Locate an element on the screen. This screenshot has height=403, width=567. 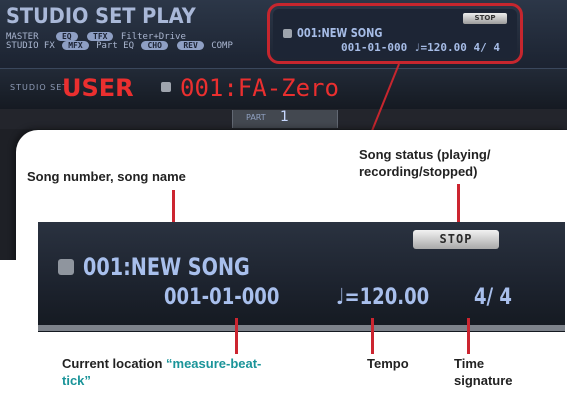
part-label: PART is located at coordinates (256, 117).